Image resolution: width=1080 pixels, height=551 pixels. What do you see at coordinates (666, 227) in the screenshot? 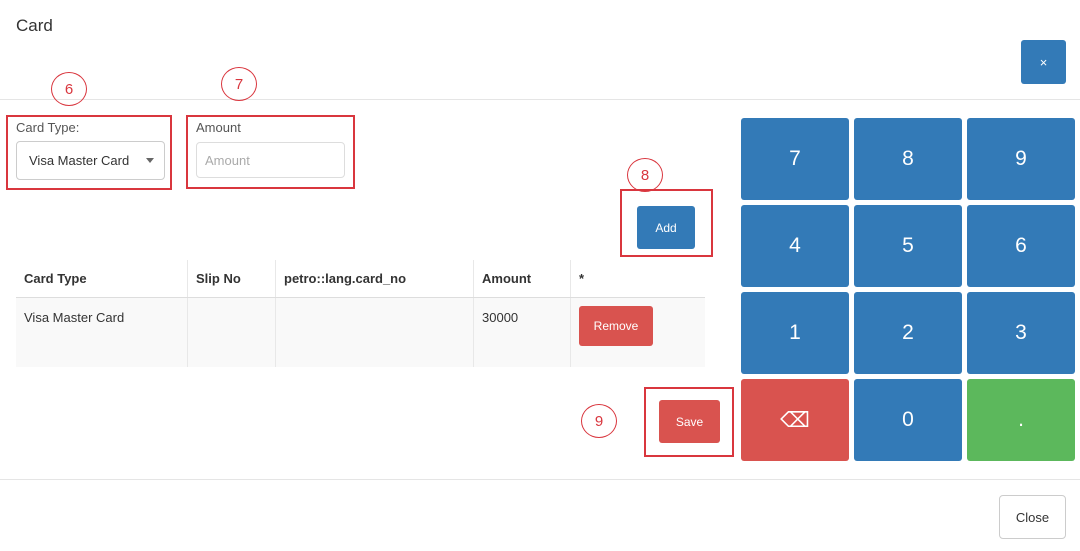
I see `add-button: Add` at bounding box center [666, 227].